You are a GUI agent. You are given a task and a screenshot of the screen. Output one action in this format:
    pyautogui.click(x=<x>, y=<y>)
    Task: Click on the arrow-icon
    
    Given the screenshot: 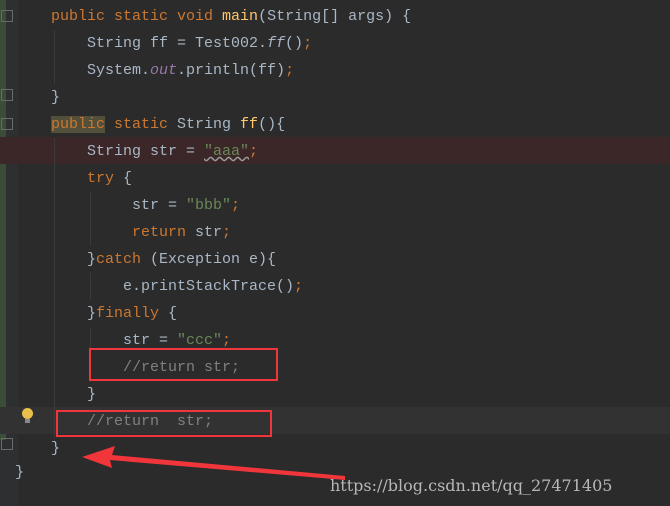 What is the action you would take?
    pyautogui.click(x=213, y=463)
    